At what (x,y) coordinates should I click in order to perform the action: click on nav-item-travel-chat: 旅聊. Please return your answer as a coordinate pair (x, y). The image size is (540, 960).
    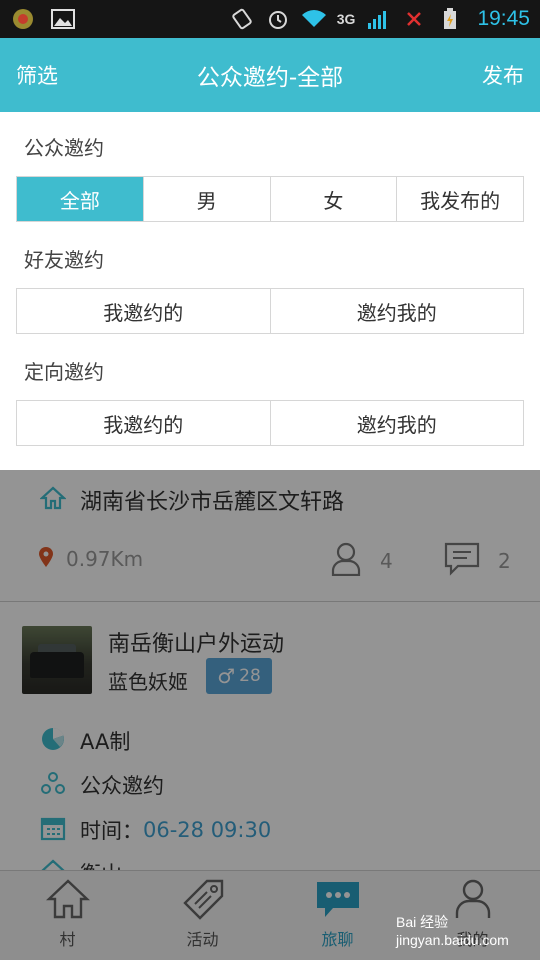
    Looking at the image, I should click on (337, 915).